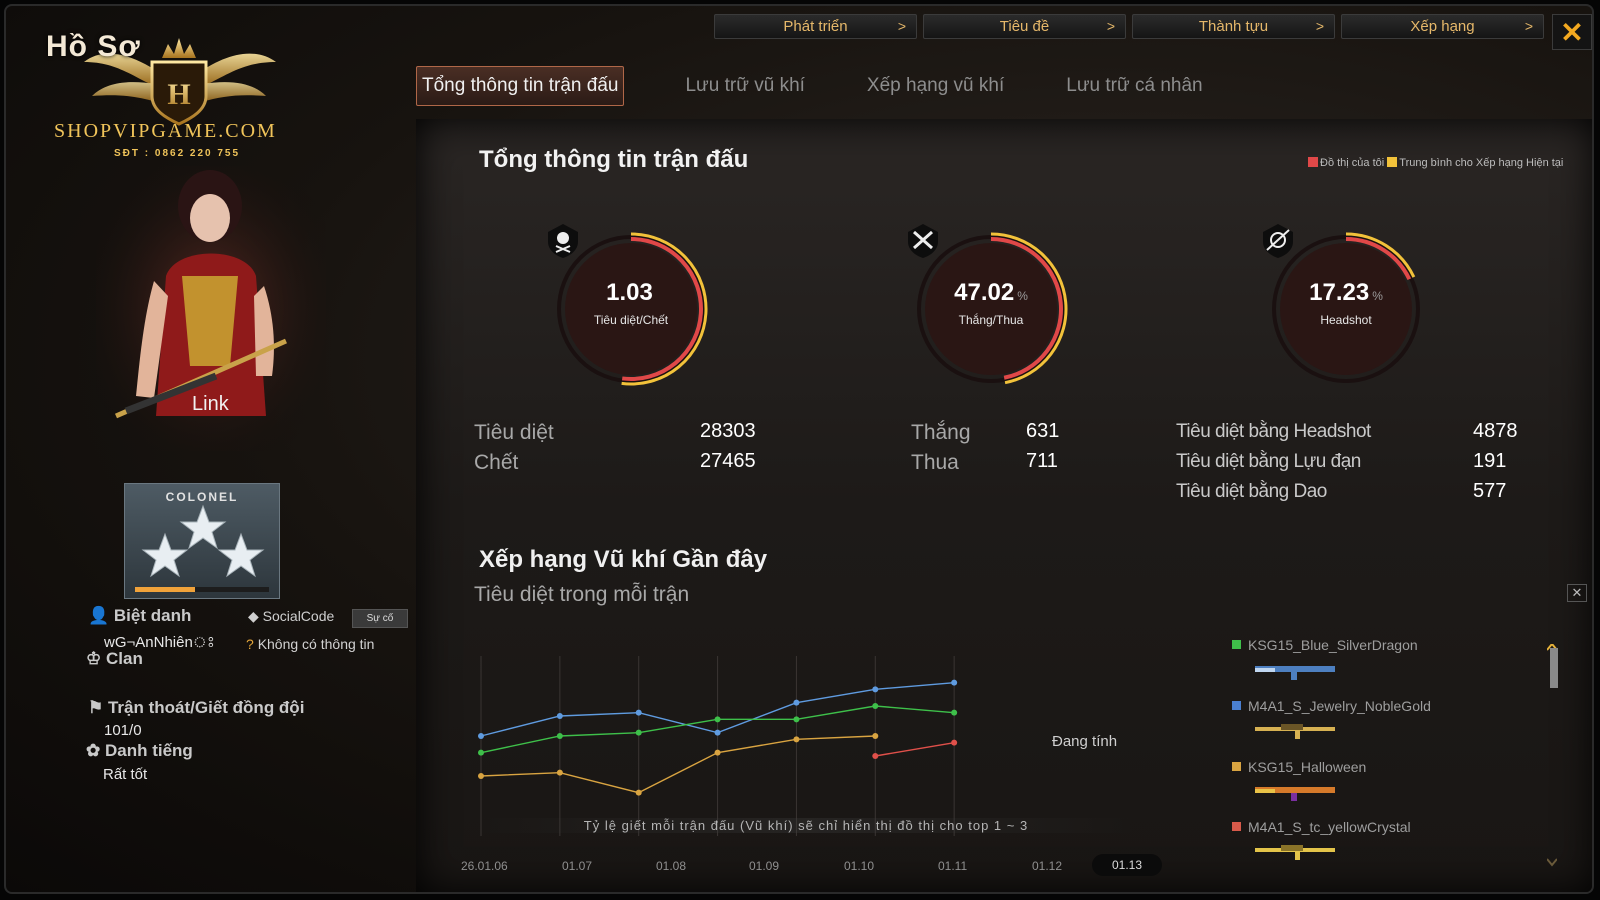 The image size is (1600, 900). Describe the element at coordinates (577, 866) in the screenshot. I see `x-axis-tick-label: 01.07` at that location.